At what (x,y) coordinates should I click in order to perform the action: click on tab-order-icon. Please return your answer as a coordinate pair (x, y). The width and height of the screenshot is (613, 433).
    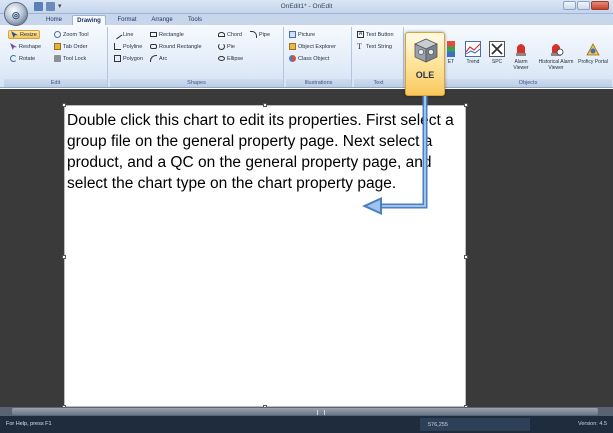
    Looking at the image, I should click on (57, 46).